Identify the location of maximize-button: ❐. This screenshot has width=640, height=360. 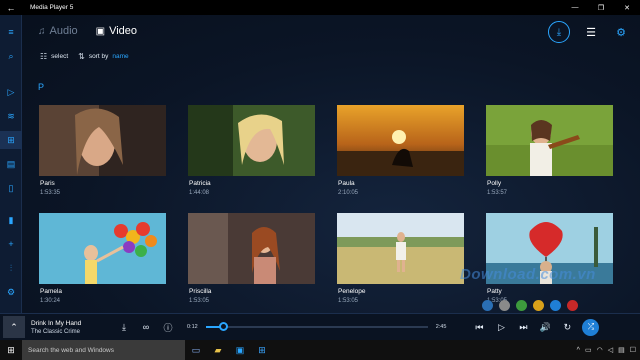
(601, 7).